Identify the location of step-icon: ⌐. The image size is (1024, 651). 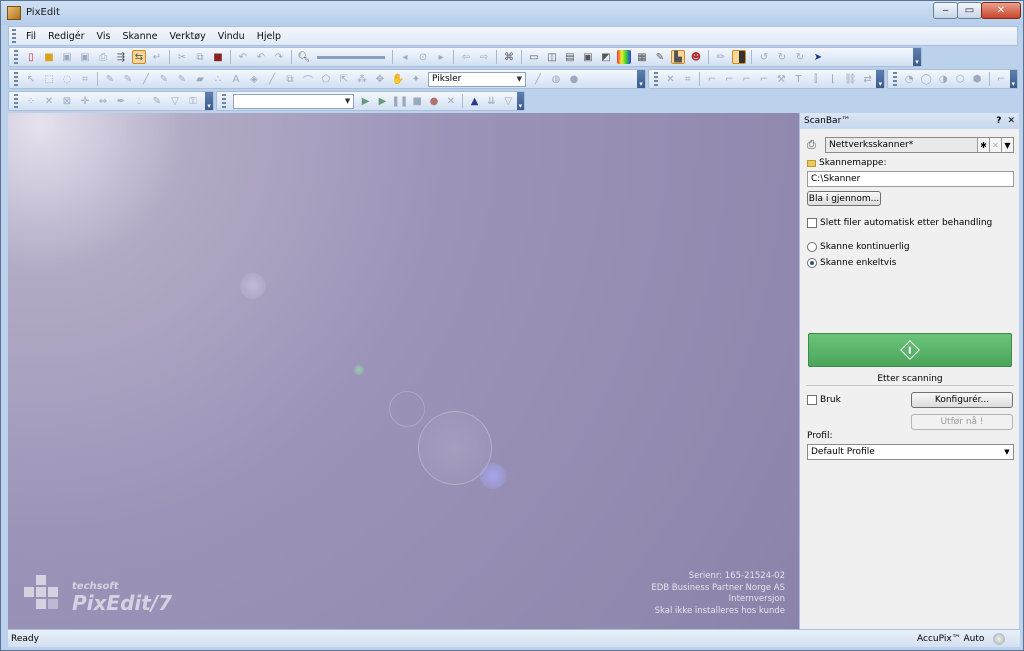
(1001, 79).